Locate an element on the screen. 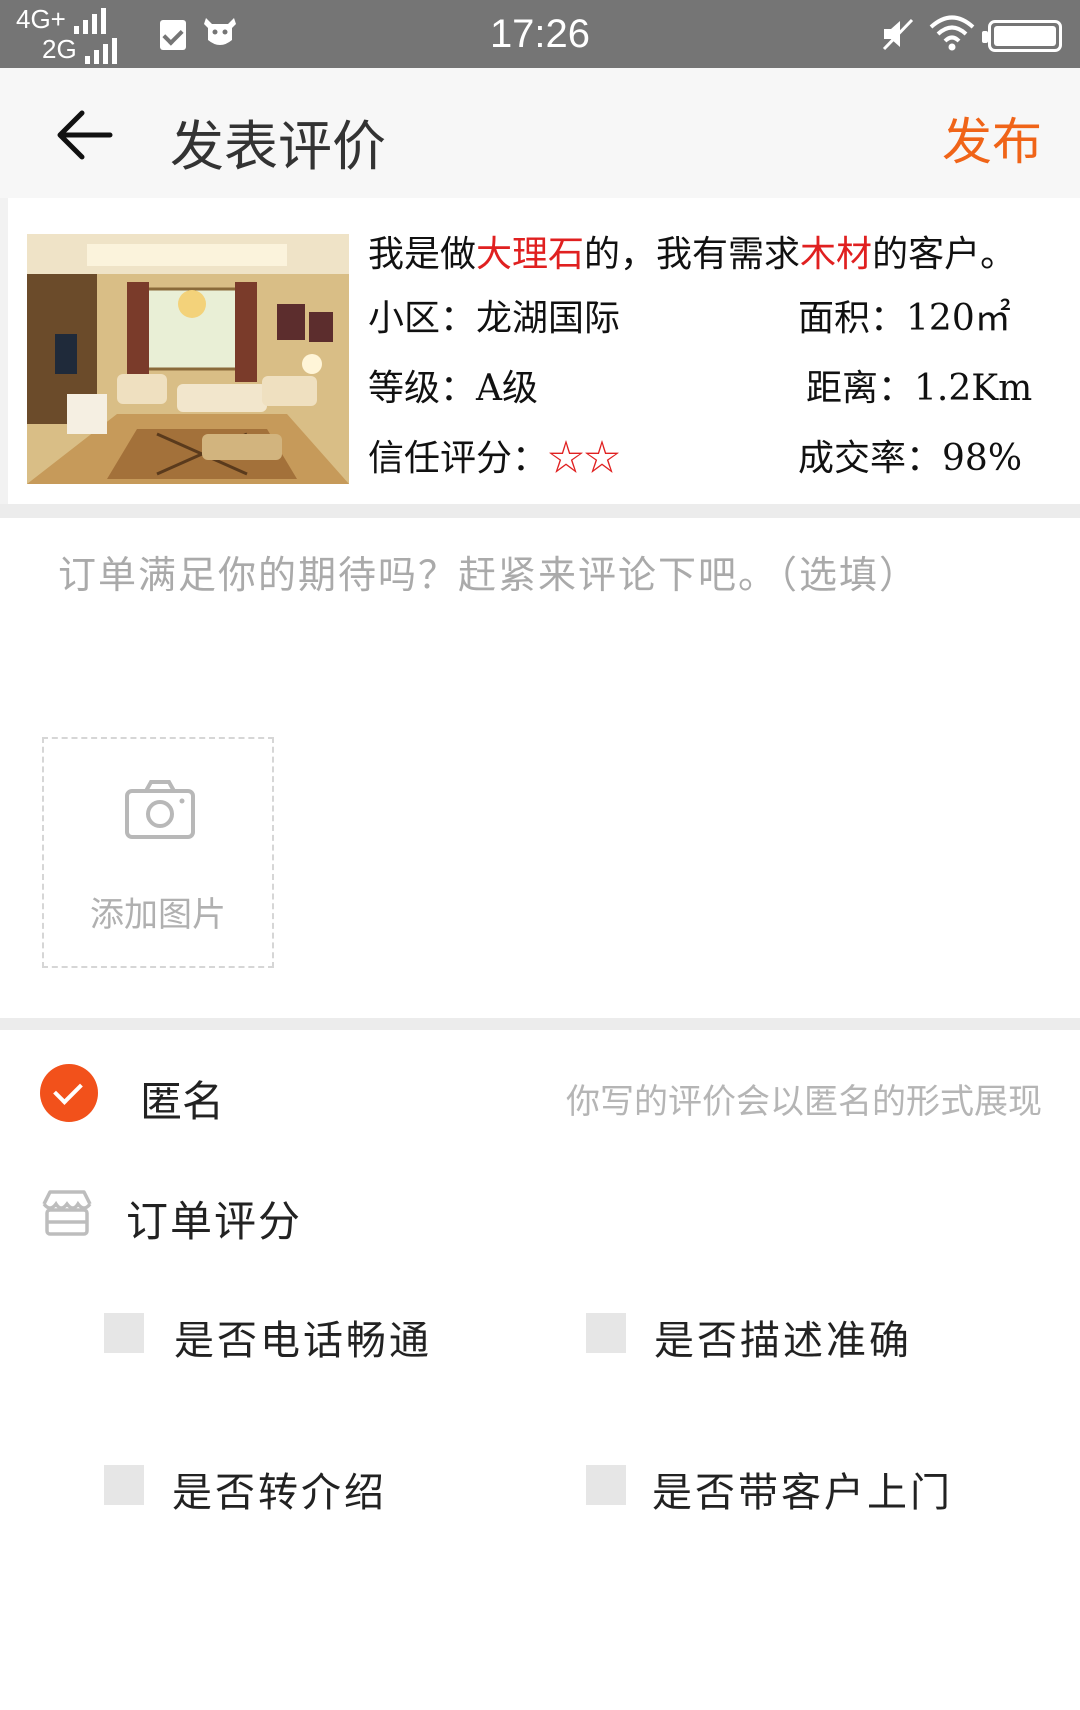 The width and height of the screenshot is (1080, 1710). store-icon is located at coordinates (67, 1215).